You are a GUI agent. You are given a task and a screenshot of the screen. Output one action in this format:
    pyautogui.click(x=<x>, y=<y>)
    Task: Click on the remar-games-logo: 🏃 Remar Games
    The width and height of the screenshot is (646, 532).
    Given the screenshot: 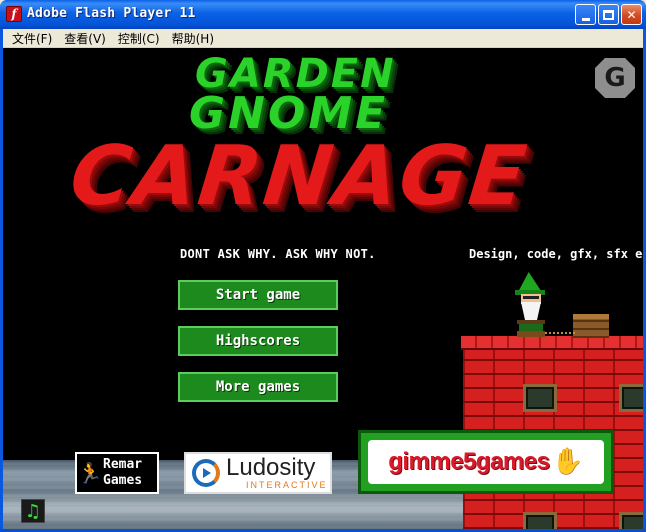 What is the action you would take?
    pyautogui.click(x=117, y=473)
    